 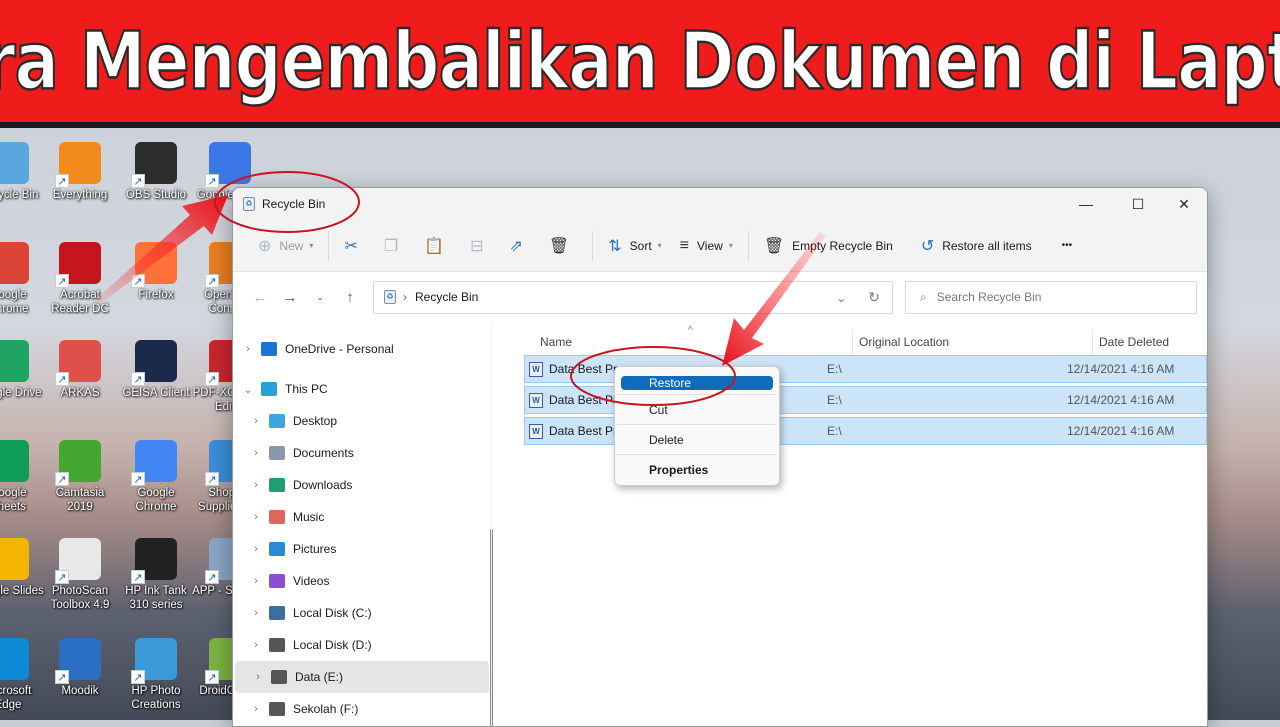 What do you see at coordinates (354, 246) in the screenshot?
I see `cut-button: ✂` at bounding box center [354, 246].